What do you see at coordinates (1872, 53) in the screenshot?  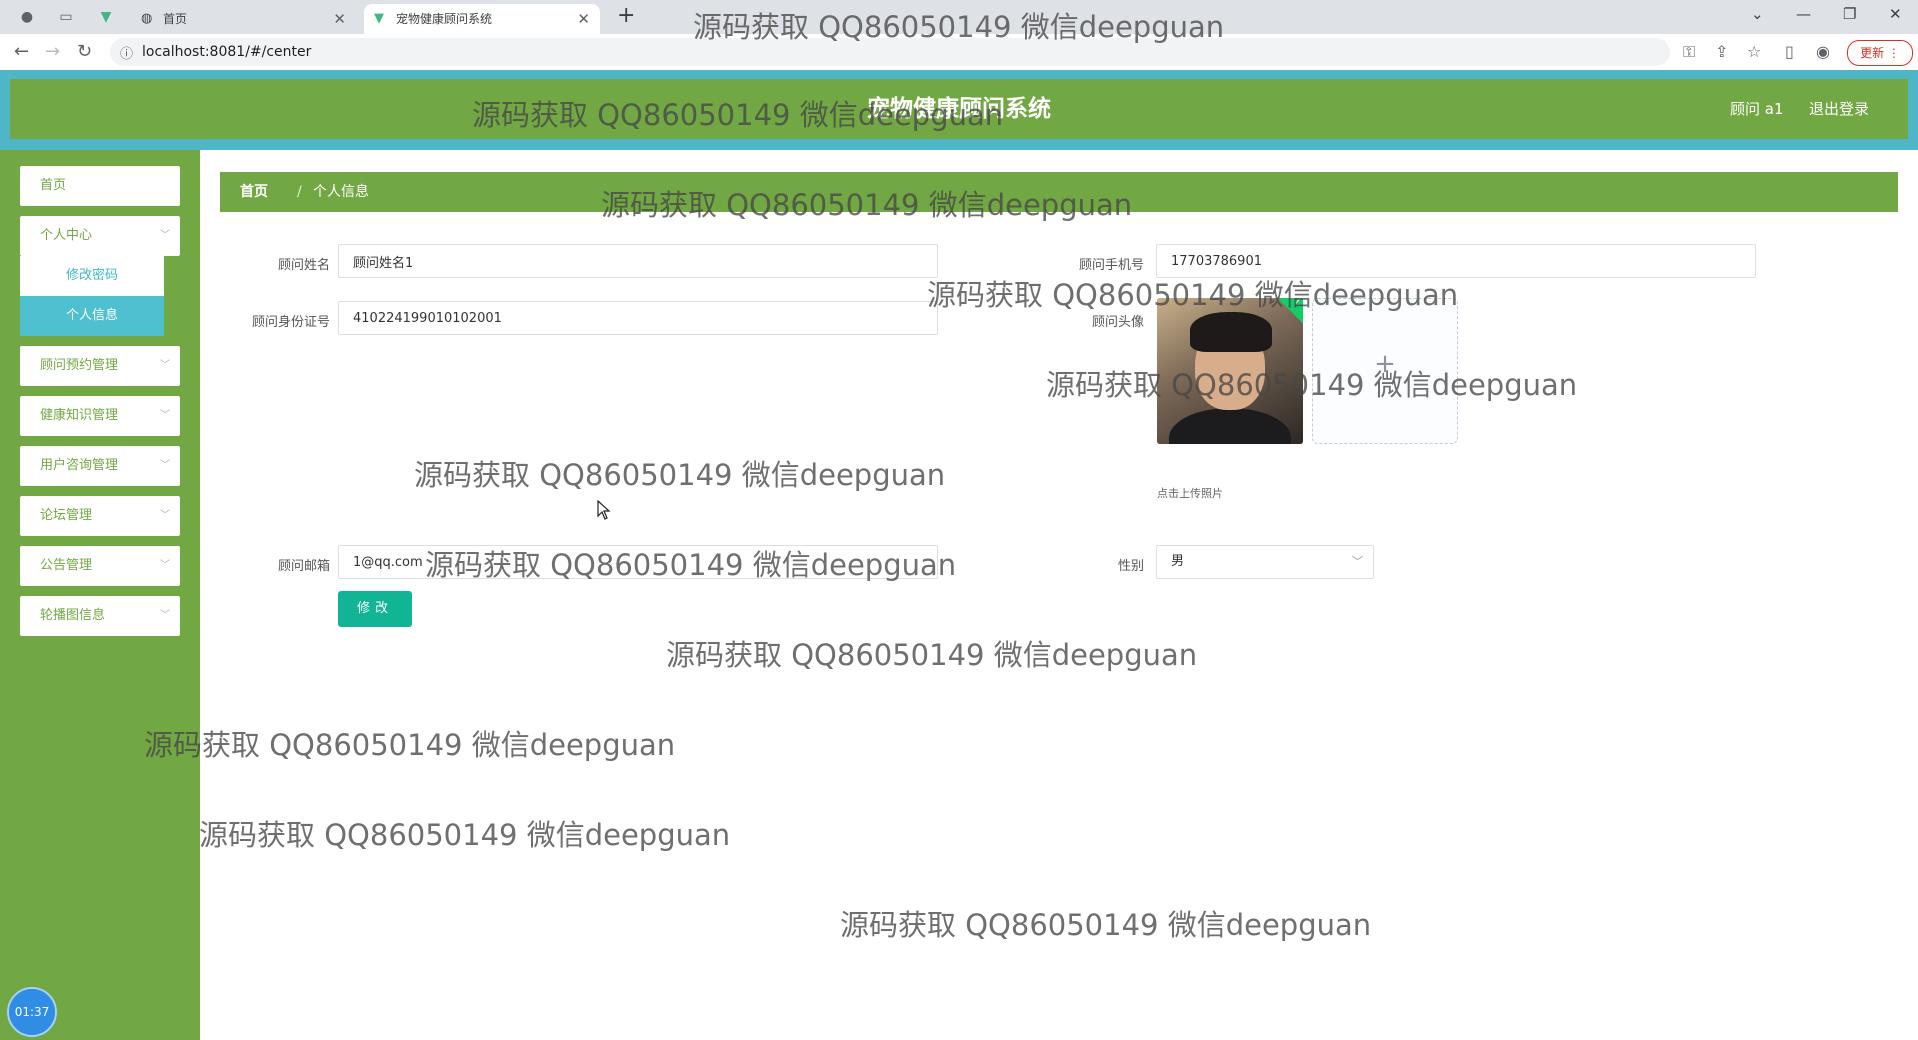 I see `update-label: 更新` at bounding box center [1872, 53].